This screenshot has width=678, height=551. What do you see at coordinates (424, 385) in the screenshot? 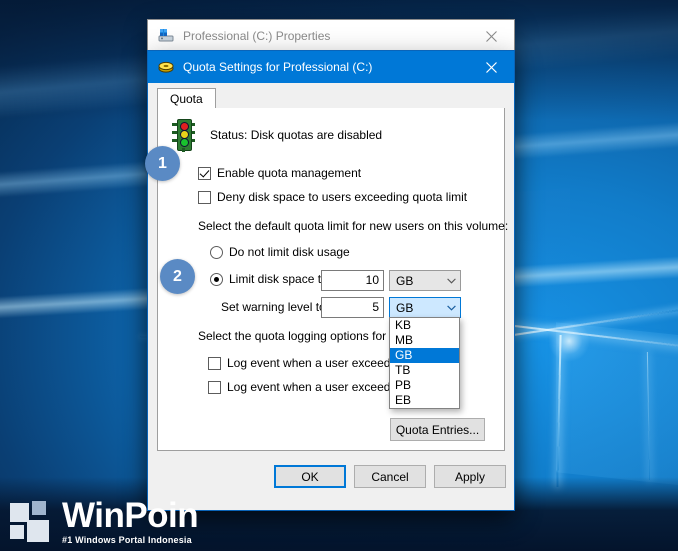
I see `unit-option-pb: PB` at bounding box center [424, 385].